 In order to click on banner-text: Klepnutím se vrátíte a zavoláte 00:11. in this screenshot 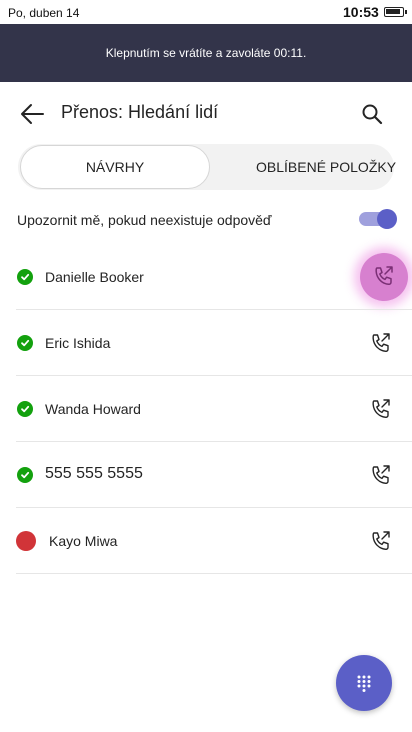, I will do `click(206, 53)`.